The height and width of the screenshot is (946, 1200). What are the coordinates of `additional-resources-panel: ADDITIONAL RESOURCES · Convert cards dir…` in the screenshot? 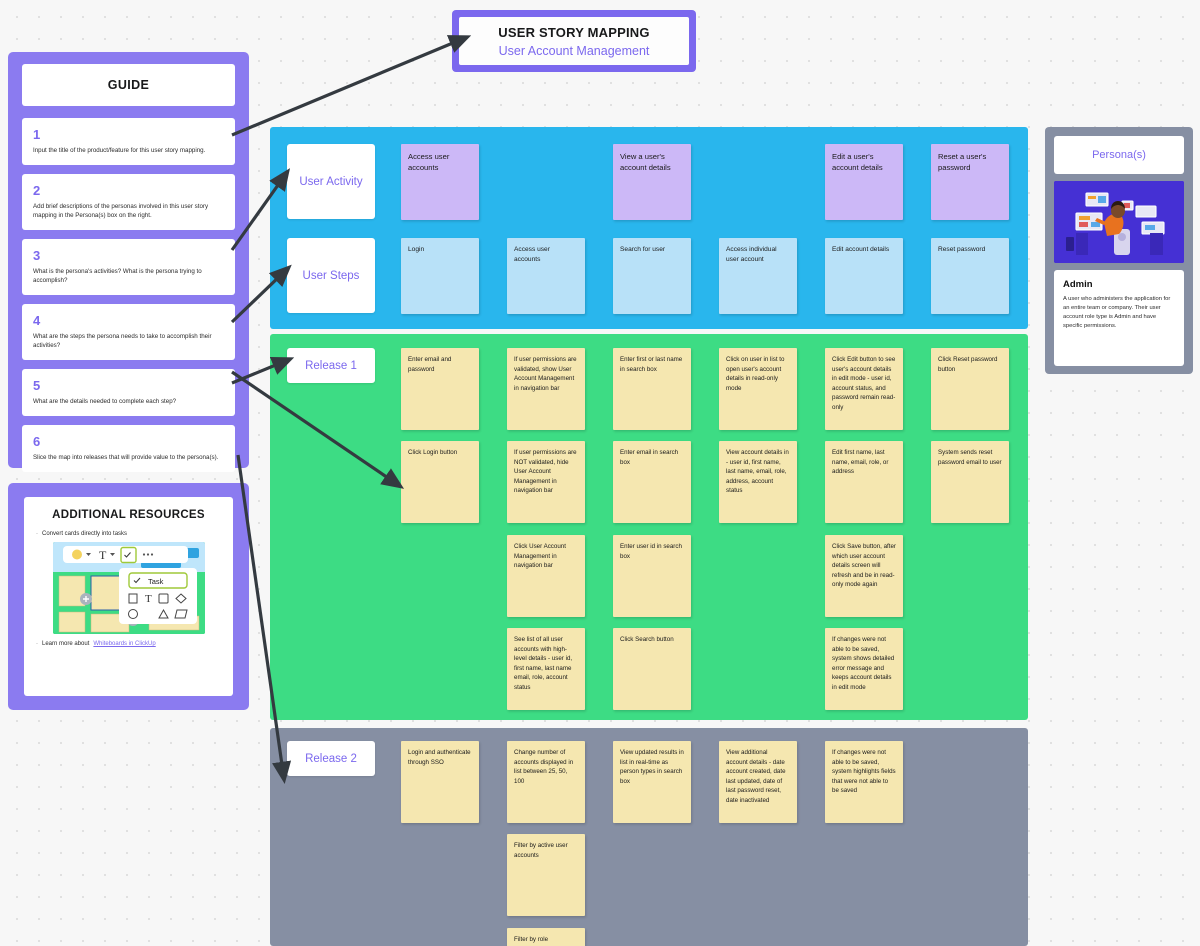 It's located at (128, 596).